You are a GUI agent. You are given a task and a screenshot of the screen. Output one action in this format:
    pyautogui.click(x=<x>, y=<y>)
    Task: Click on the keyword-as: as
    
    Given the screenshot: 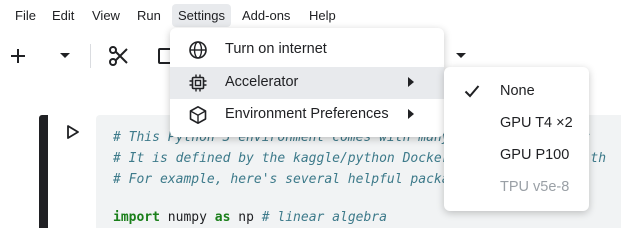 What is the action you would take?
    pyautogui.click(x=222, y=217)
    